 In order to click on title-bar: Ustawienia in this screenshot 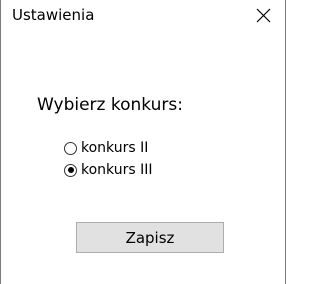, I will do `click(143, 15)`.